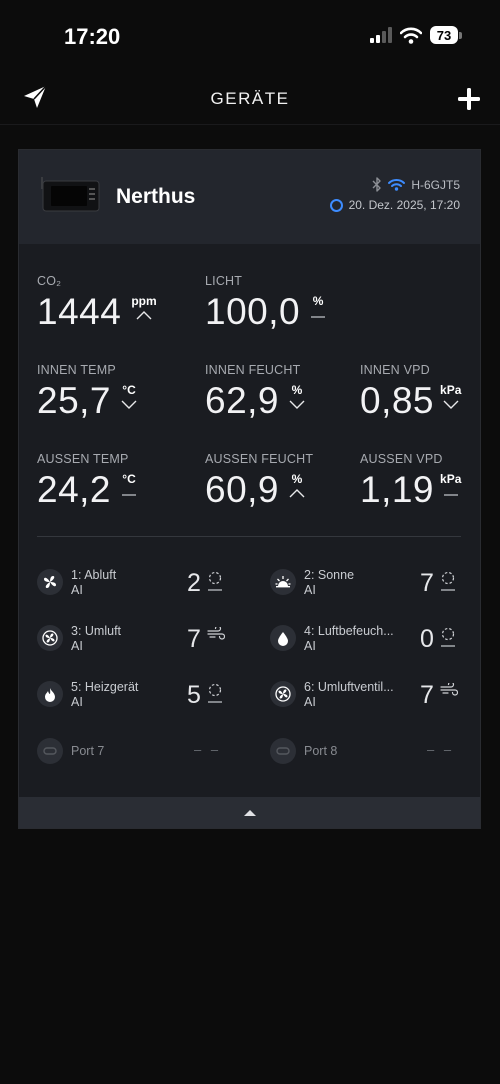 Image resolution: width=500 pixels, height=1084 pixels. What do you see at coordinates (88, 751) in the screenshot?
I see `port-name: Port 7` at bounding box center [88, 751].